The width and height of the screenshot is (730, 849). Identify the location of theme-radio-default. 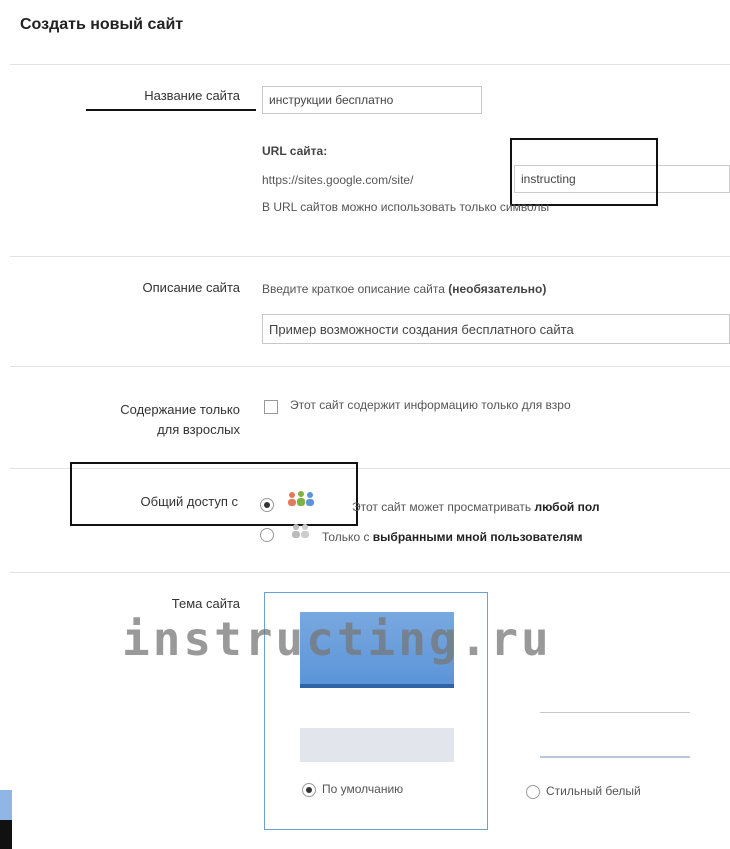
(309, 790).